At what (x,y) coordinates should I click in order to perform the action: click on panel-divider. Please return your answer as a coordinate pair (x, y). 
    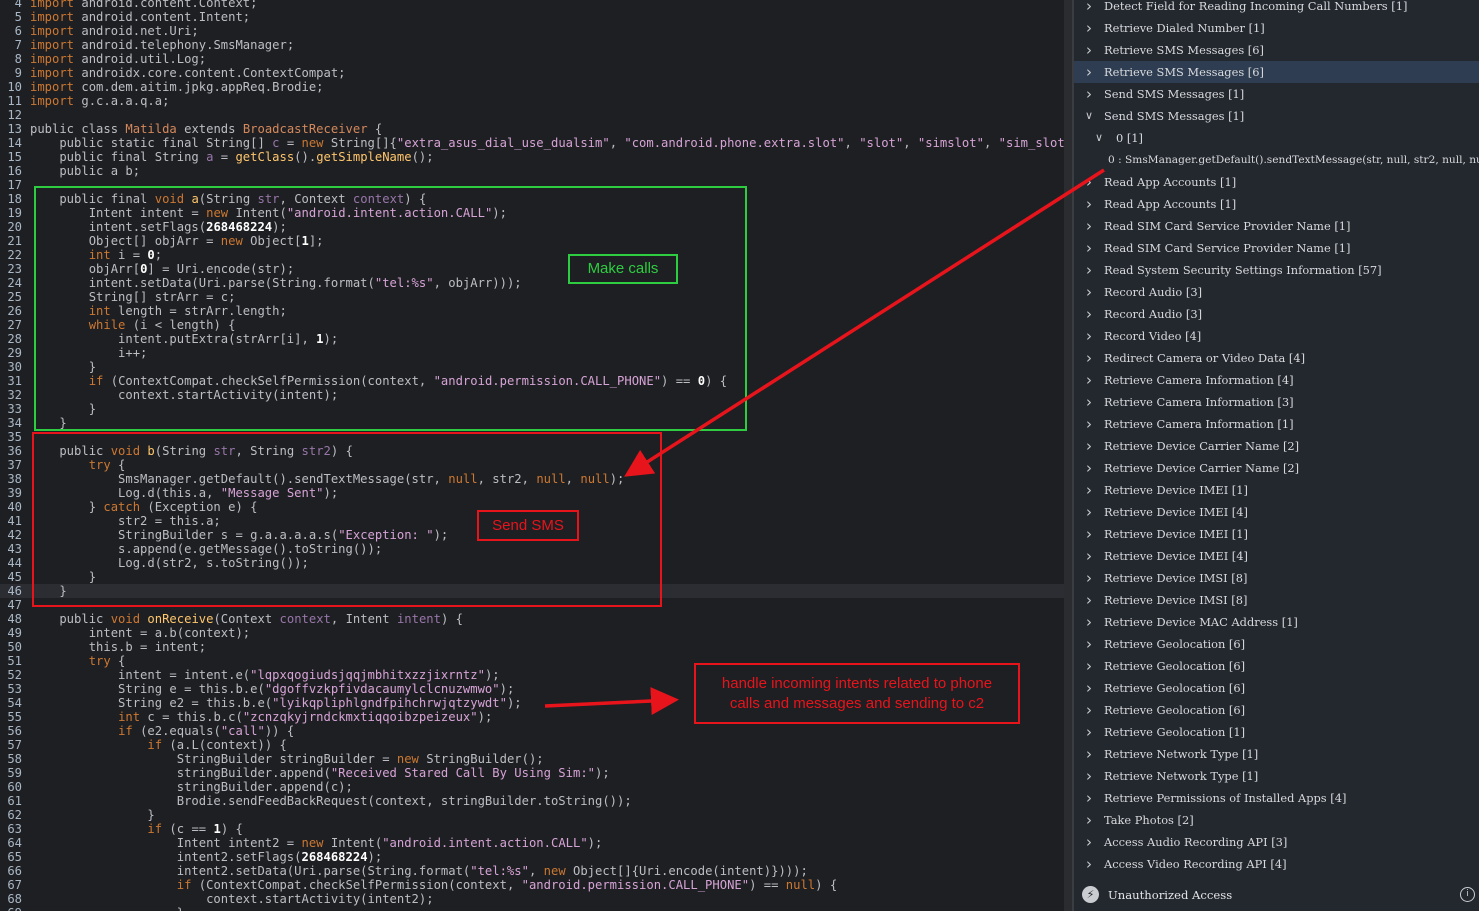
    Looking at the image, I should click on (1068, 455).